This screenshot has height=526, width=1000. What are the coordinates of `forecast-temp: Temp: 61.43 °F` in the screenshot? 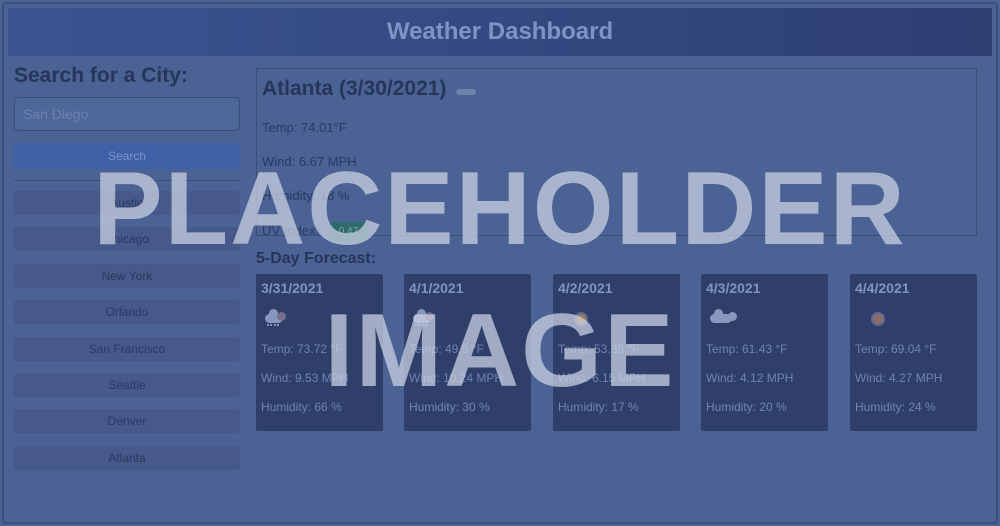 It's located at (747, 349).